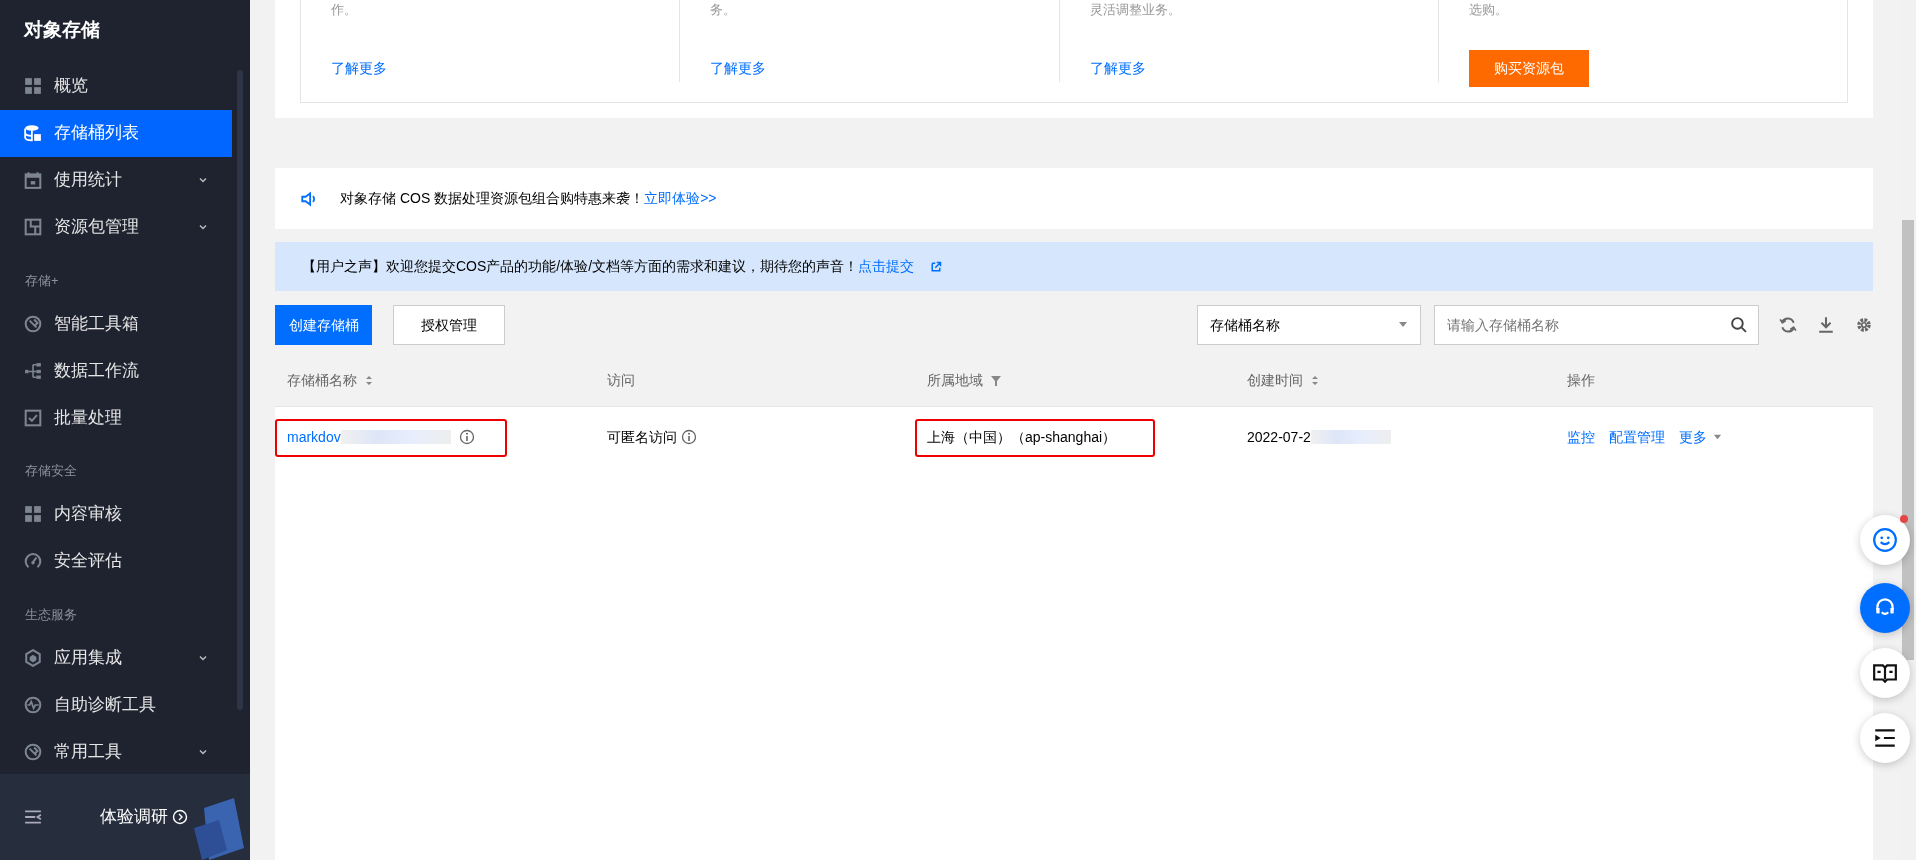 The height and width of the screenshot is (860, 1916). What do you see at coordinates (116, 417) in the screenshot?
I see `sidebar-item: 批量处理` at bounding box center [116, 417].